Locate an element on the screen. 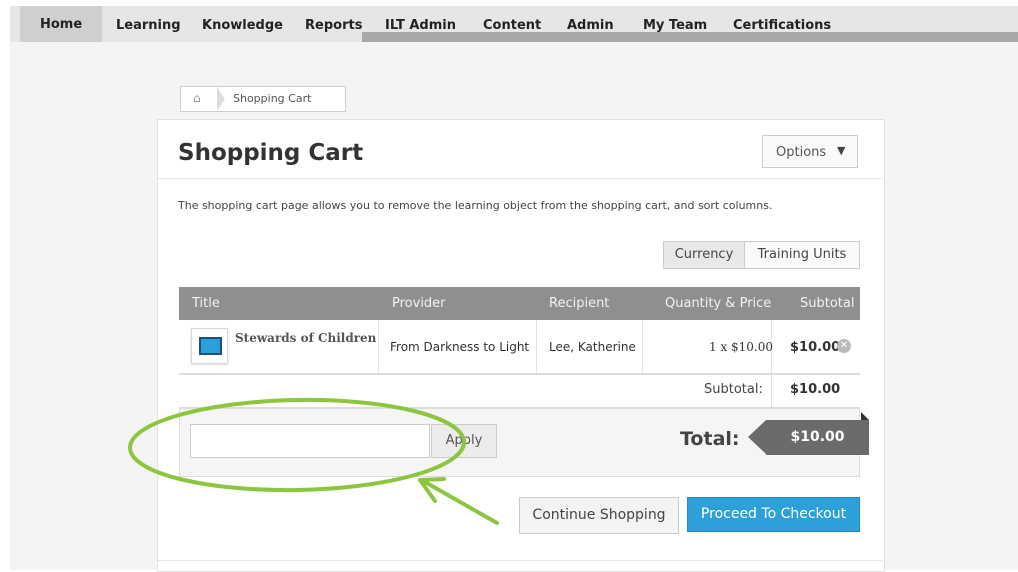 This screenshot has height=572, width=1018. nav-knowledge: Knowledge is located at coordinates (242, 25).